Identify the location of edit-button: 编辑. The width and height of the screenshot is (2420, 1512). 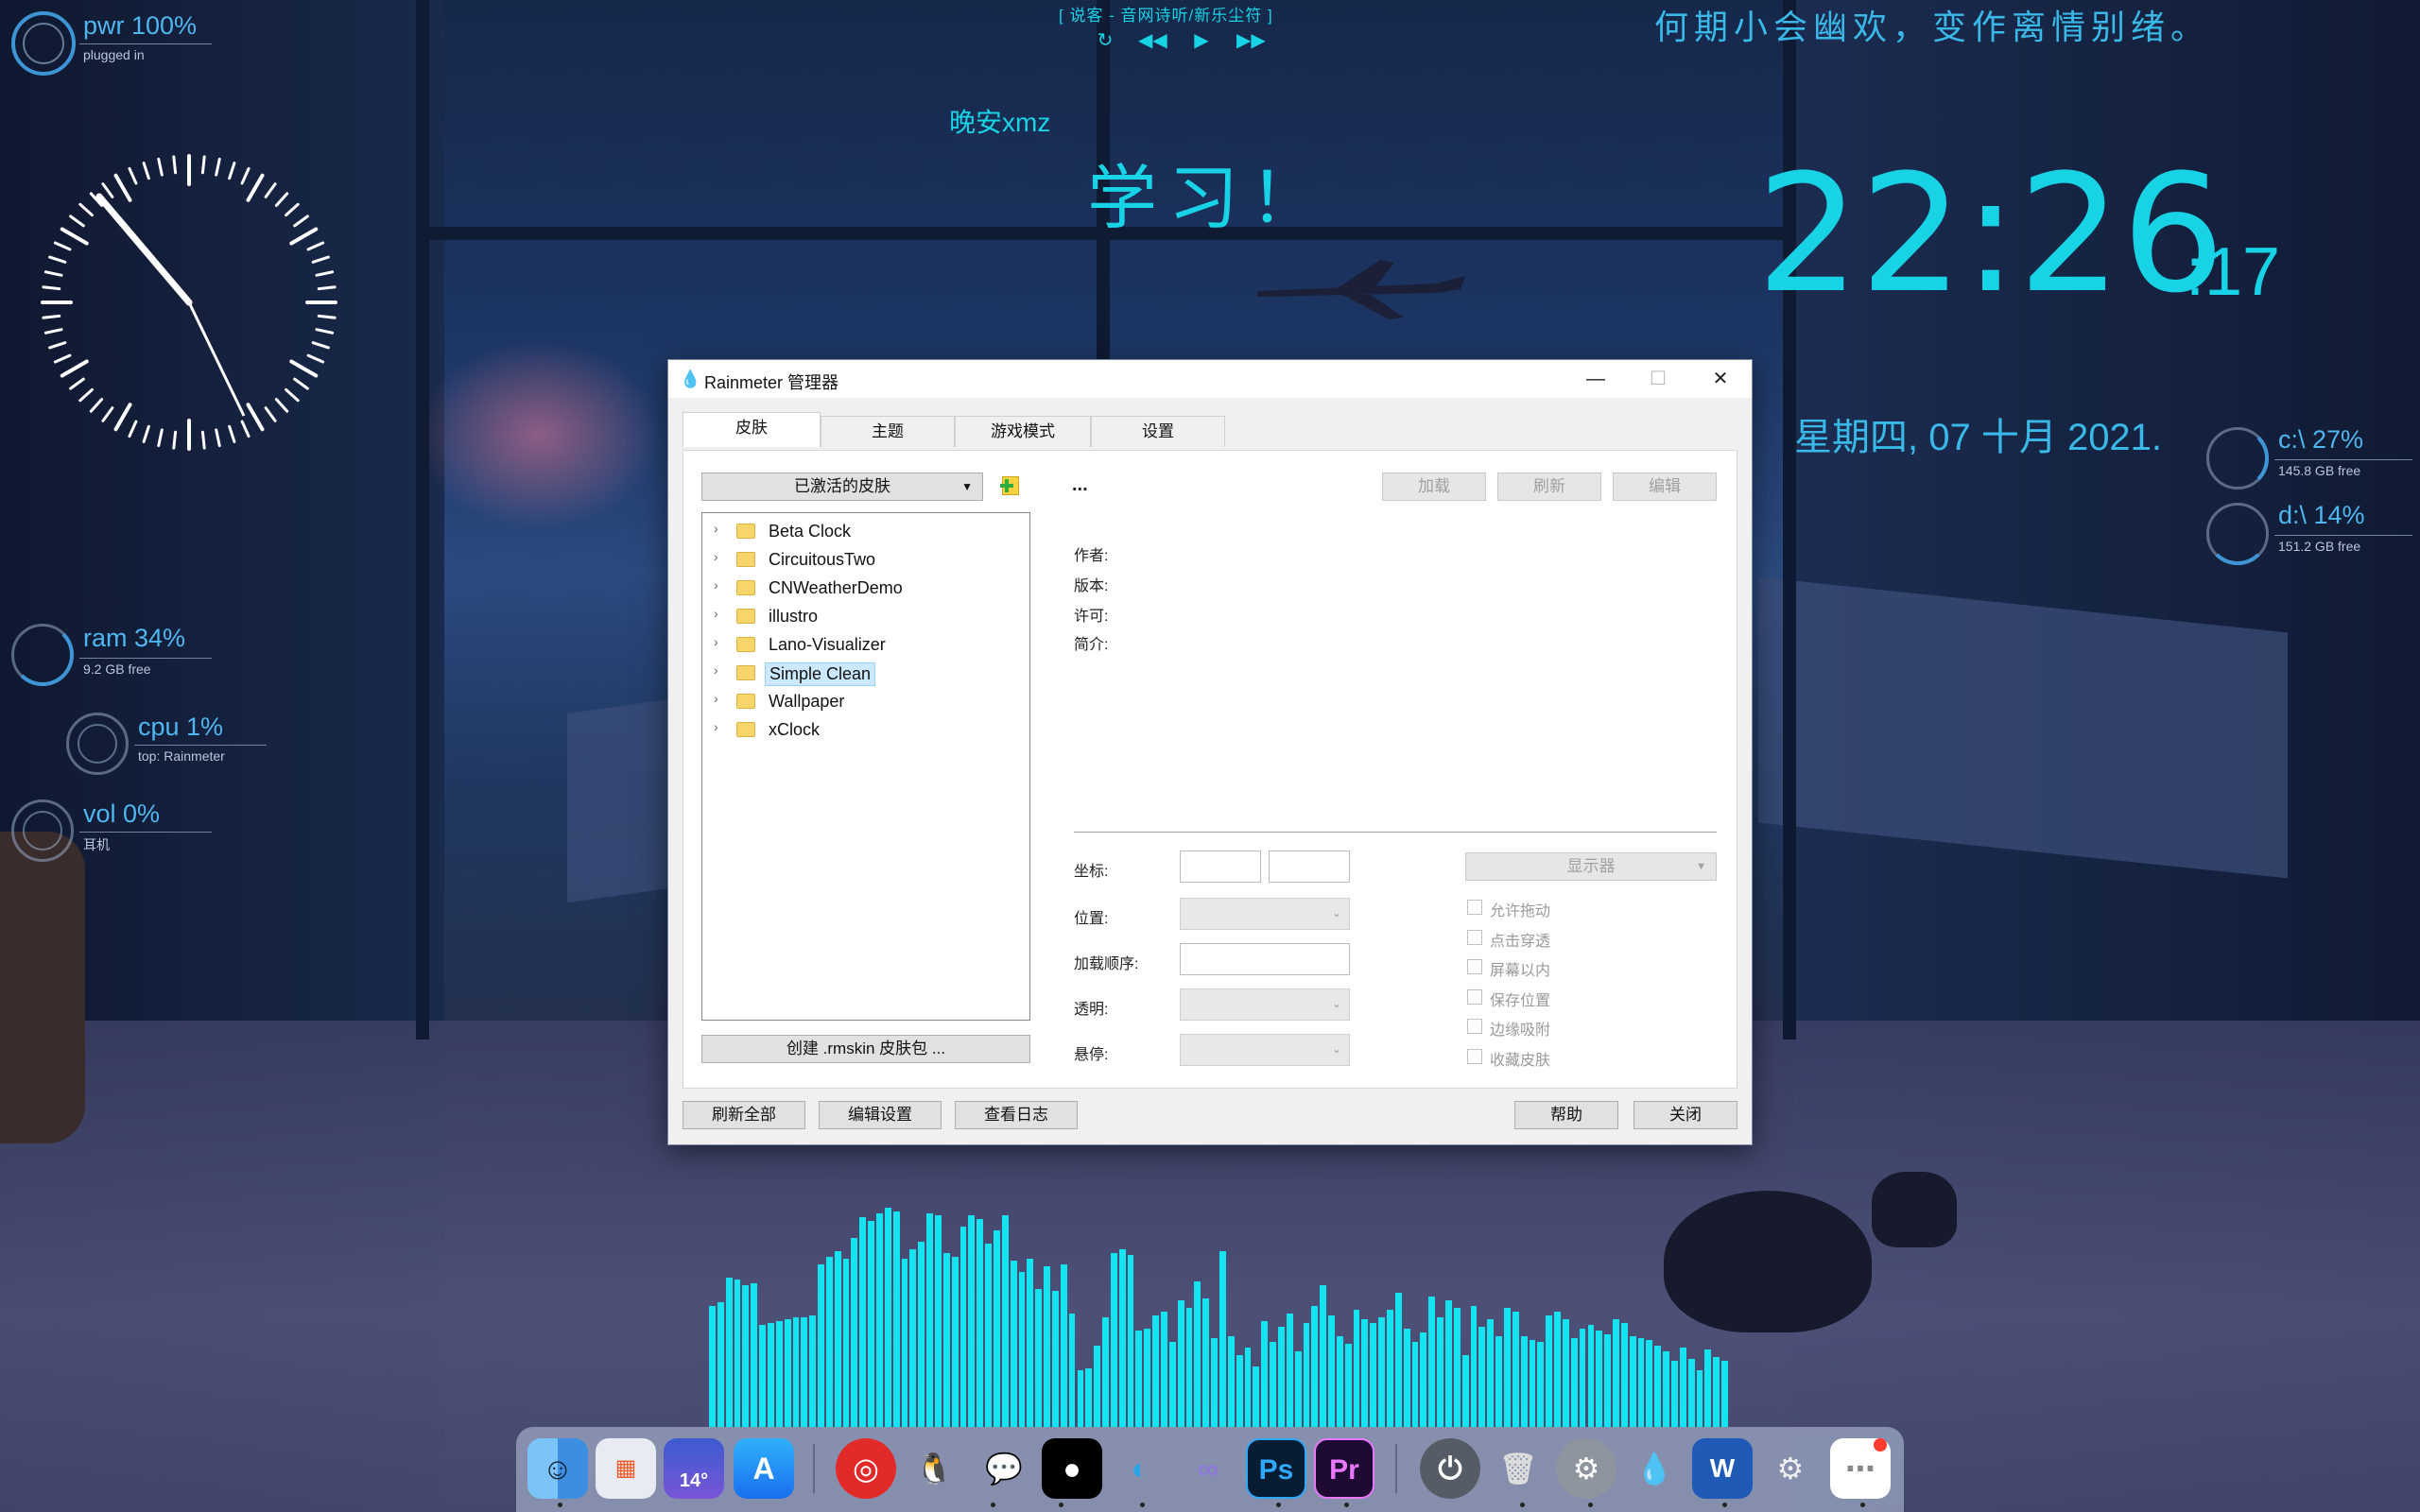
(1665, 486).